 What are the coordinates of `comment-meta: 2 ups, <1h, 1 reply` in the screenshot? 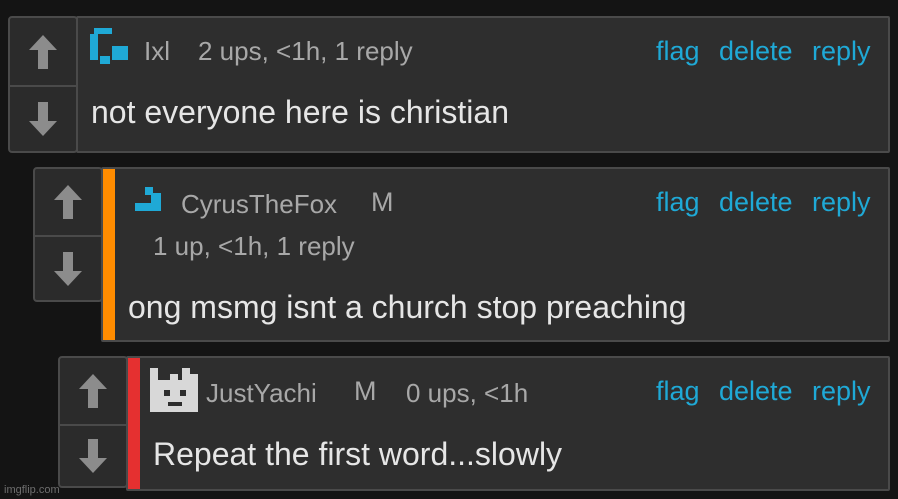 It's located at (305, 51).